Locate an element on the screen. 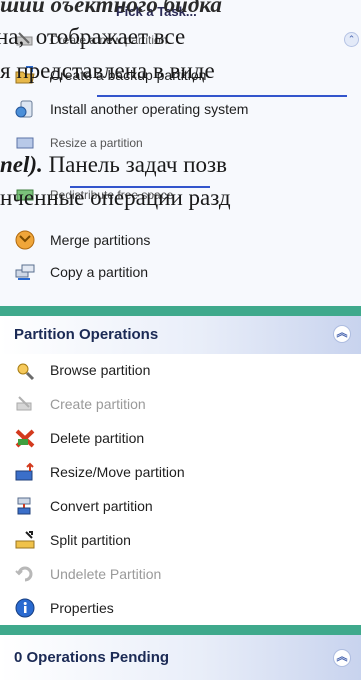  op-label: Properties is located at coordinates (82, 608).